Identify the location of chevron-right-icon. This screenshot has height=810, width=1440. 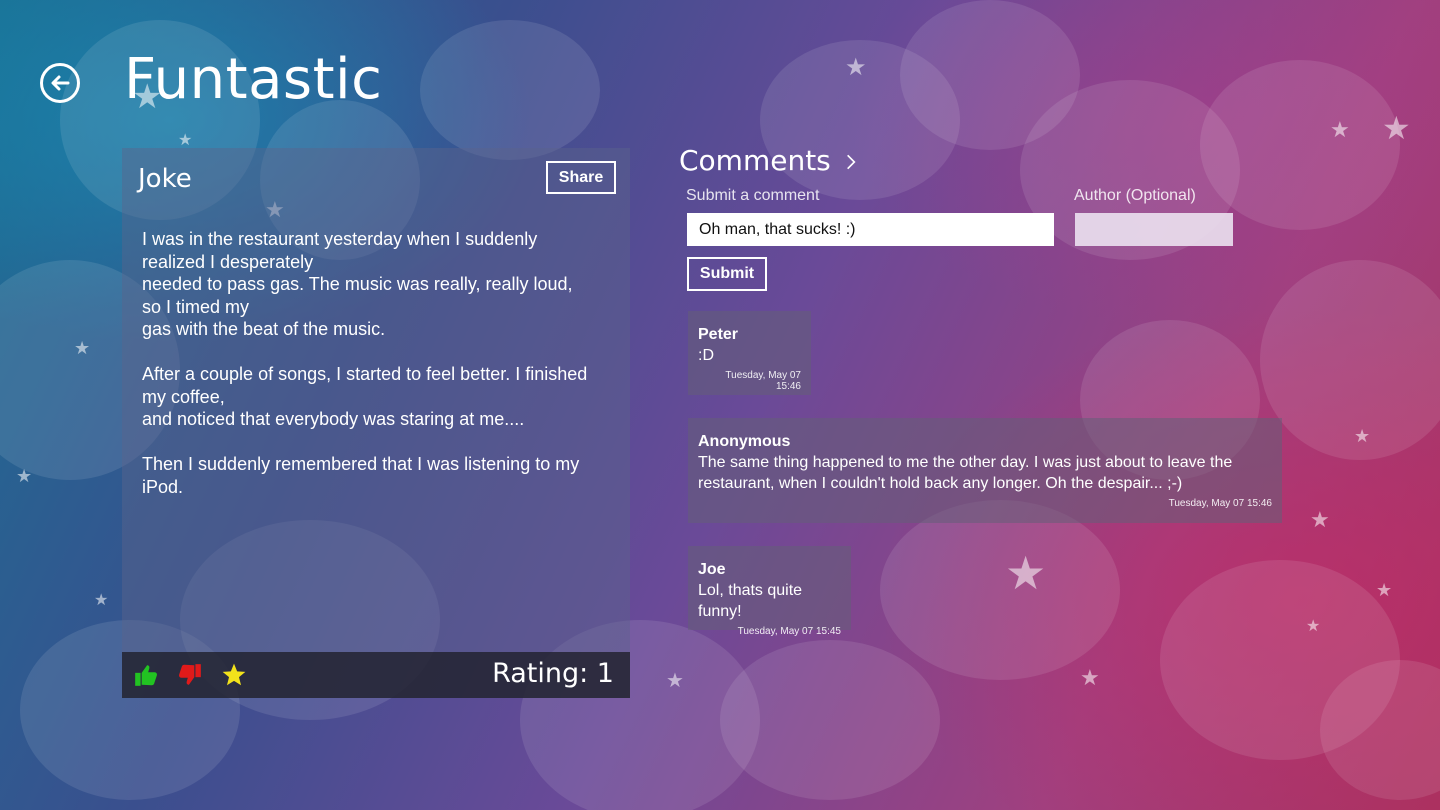
(851, 162).